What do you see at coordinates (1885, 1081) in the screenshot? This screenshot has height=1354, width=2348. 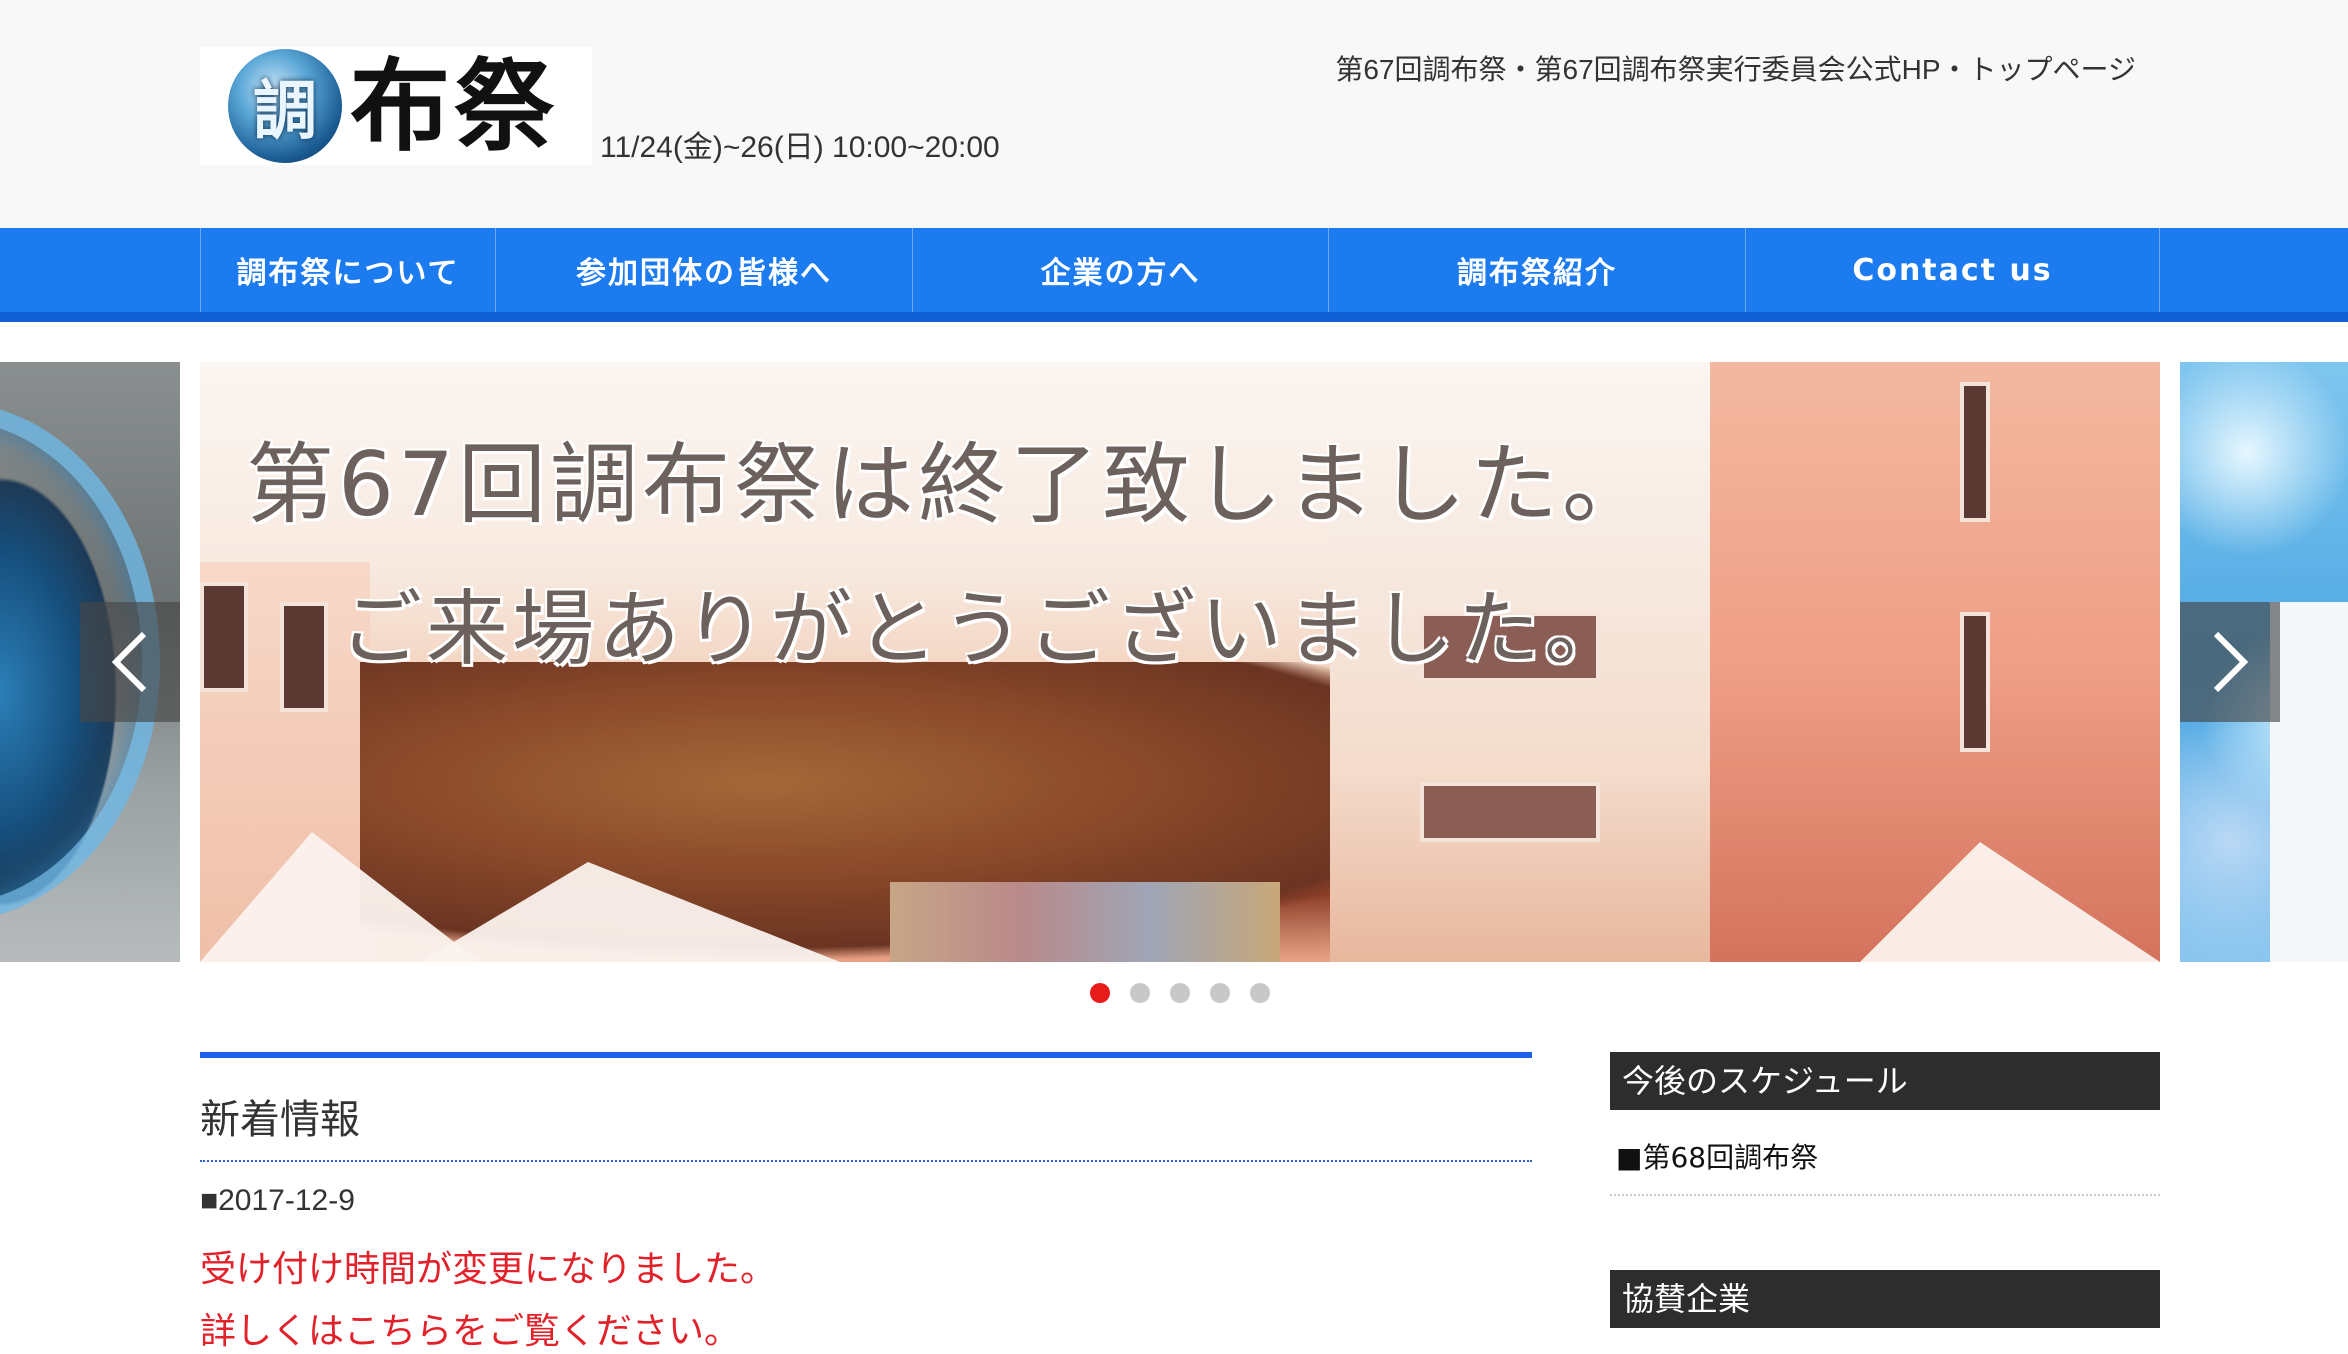 I see `schedule-heading: 今後のスケジュール` at bounding box center [1885, 1081].